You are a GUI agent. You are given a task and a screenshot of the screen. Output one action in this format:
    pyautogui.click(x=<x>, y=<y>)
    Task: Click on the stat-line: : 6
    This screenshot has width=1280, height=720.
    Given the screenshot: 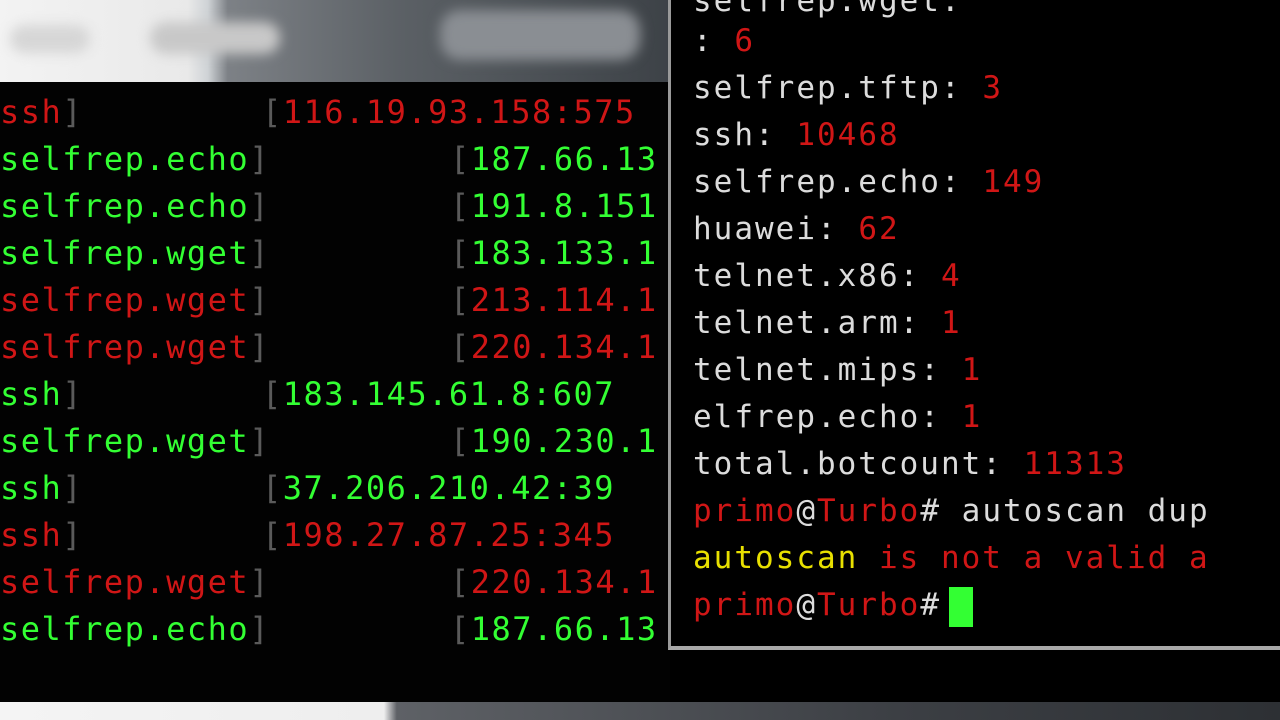 What is the action you would take?
    pyautogui.click(x=724, y=41)
    